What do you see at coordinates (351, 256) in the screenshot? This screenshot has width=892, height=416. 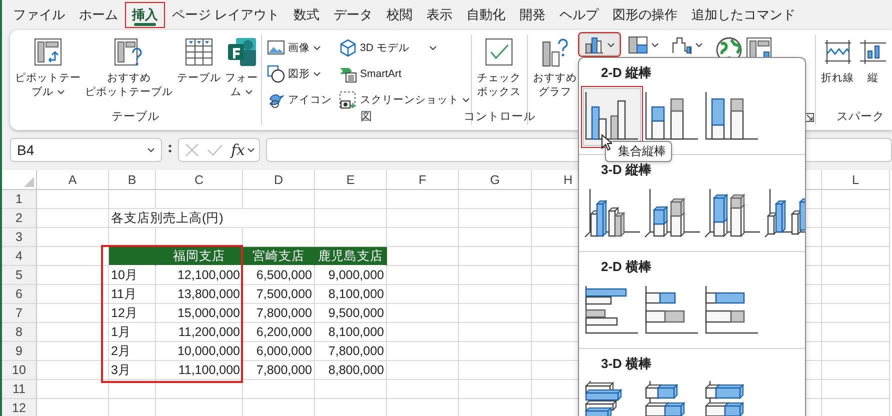 I see `header-cell: 鹿児島支店` at bounding box center [351, 256].